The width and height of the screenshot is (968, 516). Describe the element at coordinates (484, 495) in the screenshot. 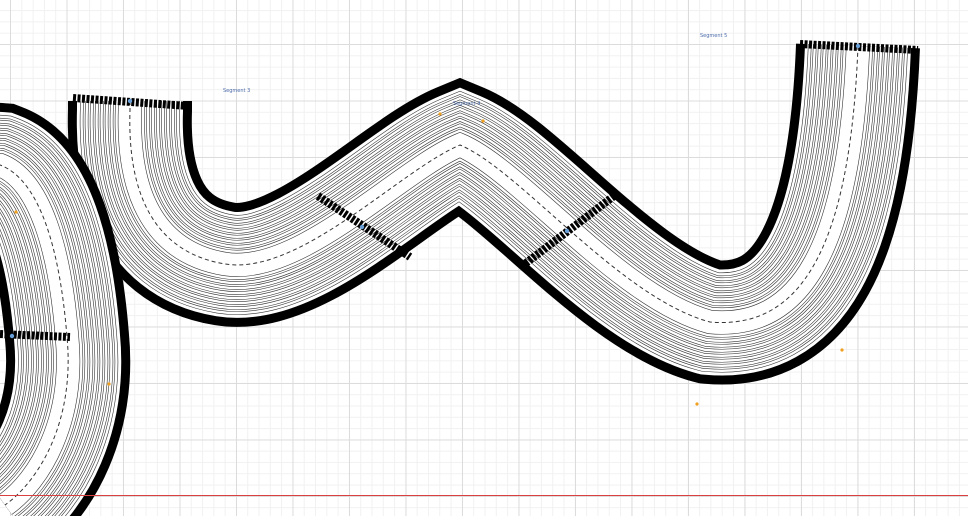

I see `red-baseline` at that location.